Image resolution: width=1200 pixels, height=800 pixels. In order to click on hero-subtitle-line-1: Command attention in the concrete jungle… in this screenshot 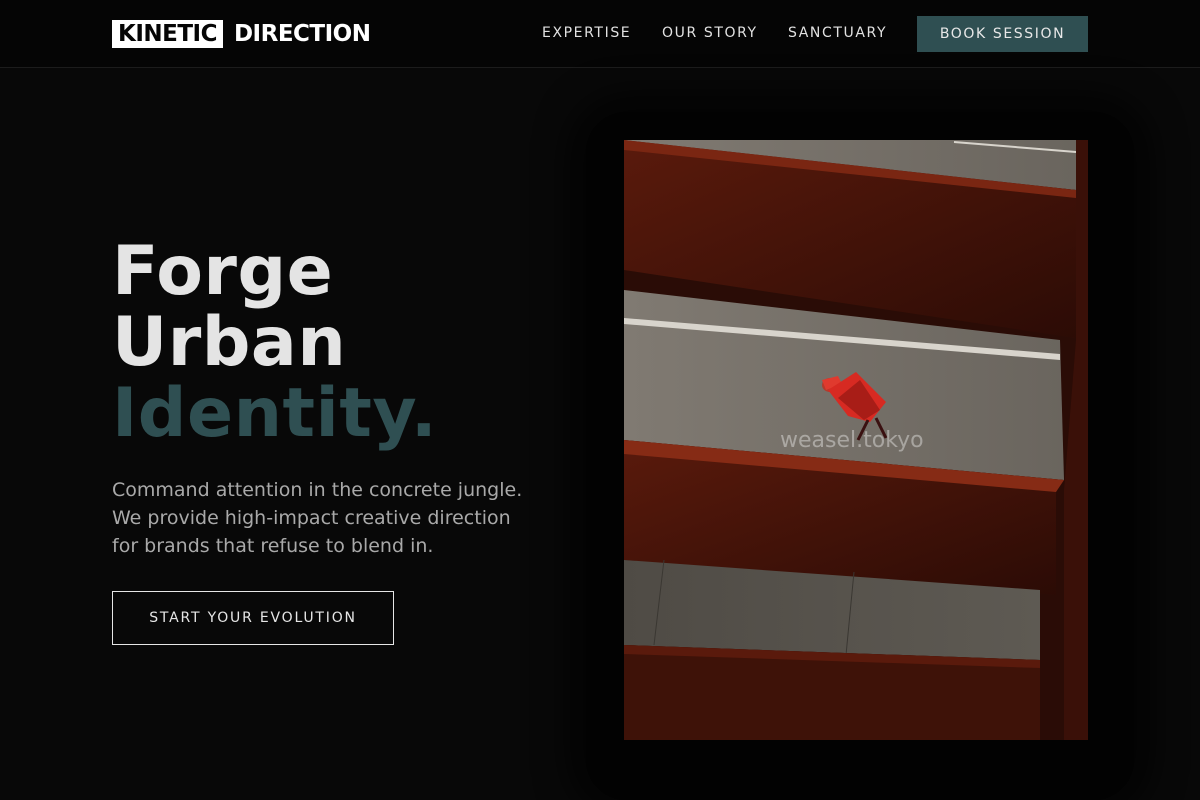, I will do `click(317, 490)`.